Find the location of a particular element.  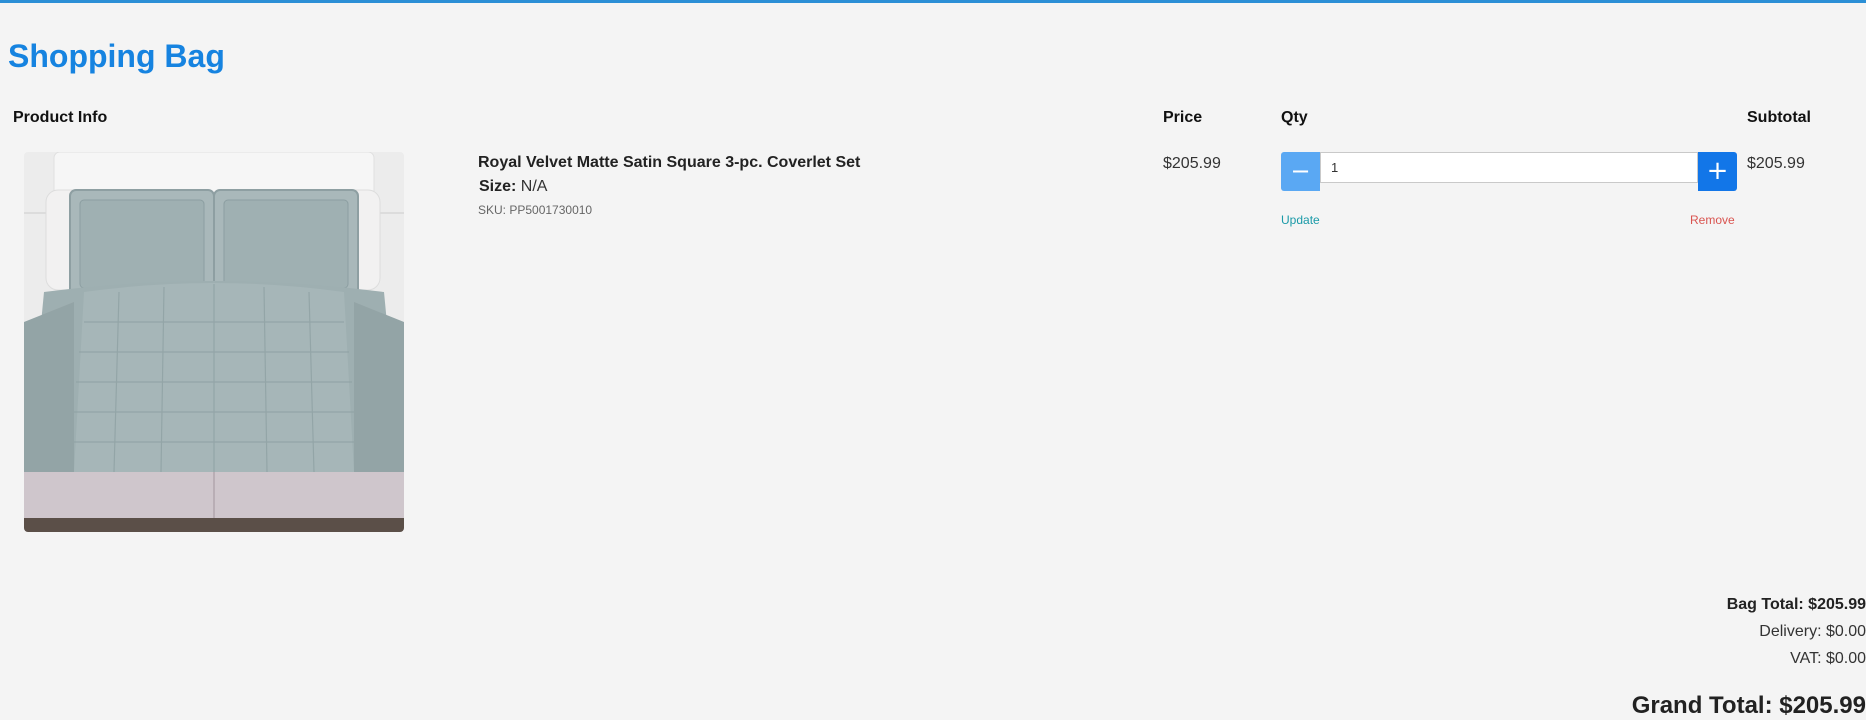

quantity-decrease-button: − is located at coordinates (1300, 171).